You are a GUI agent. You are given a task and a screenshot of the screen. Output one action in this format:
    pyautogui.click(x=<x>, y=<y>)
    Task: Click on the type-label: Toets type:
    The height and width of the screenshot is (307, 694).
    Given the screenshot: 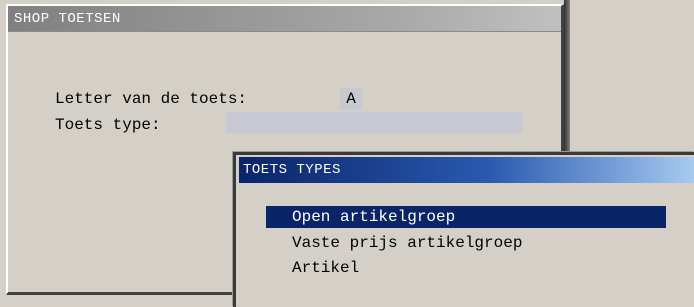 What is the action you would take?
    pyautogui.click(x=108, y=125)
    